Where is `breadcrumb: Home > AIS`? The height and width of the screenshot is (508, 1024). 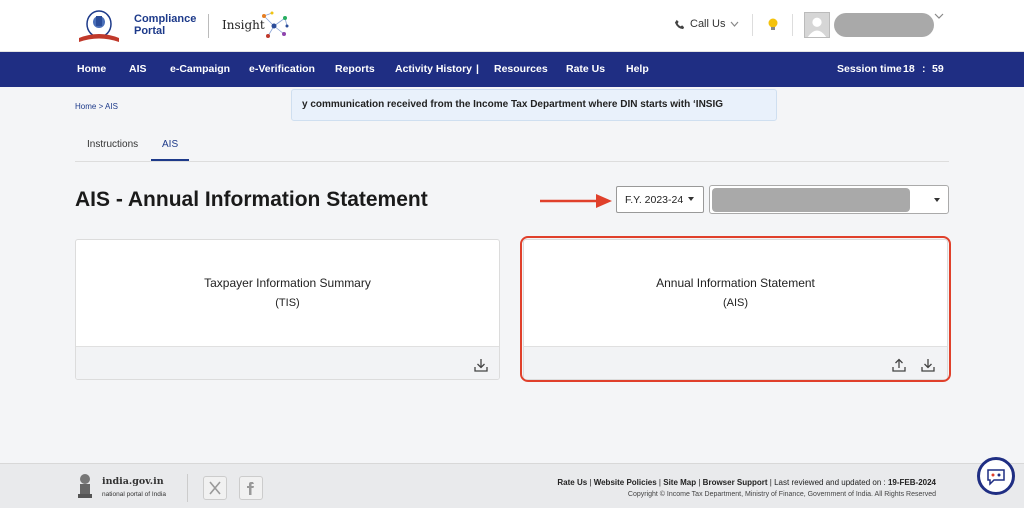
breadcrumb: Home > AIS is located at coordinates (96, 106).